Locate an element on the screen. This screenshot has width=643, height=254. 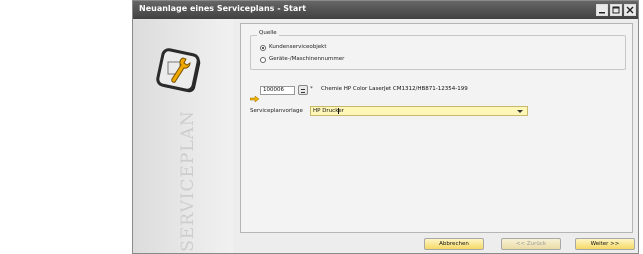
service-object-input: 100006 is located at coordinates (277, 90).